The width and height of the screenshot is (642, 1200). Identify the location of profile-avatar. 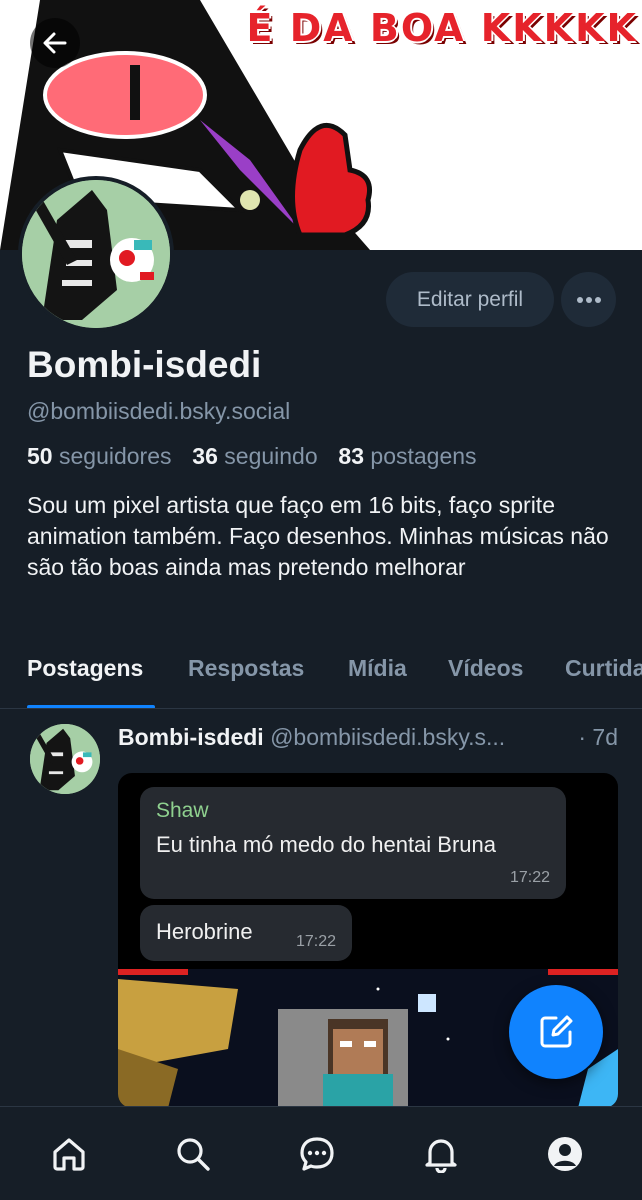
(96, 254).